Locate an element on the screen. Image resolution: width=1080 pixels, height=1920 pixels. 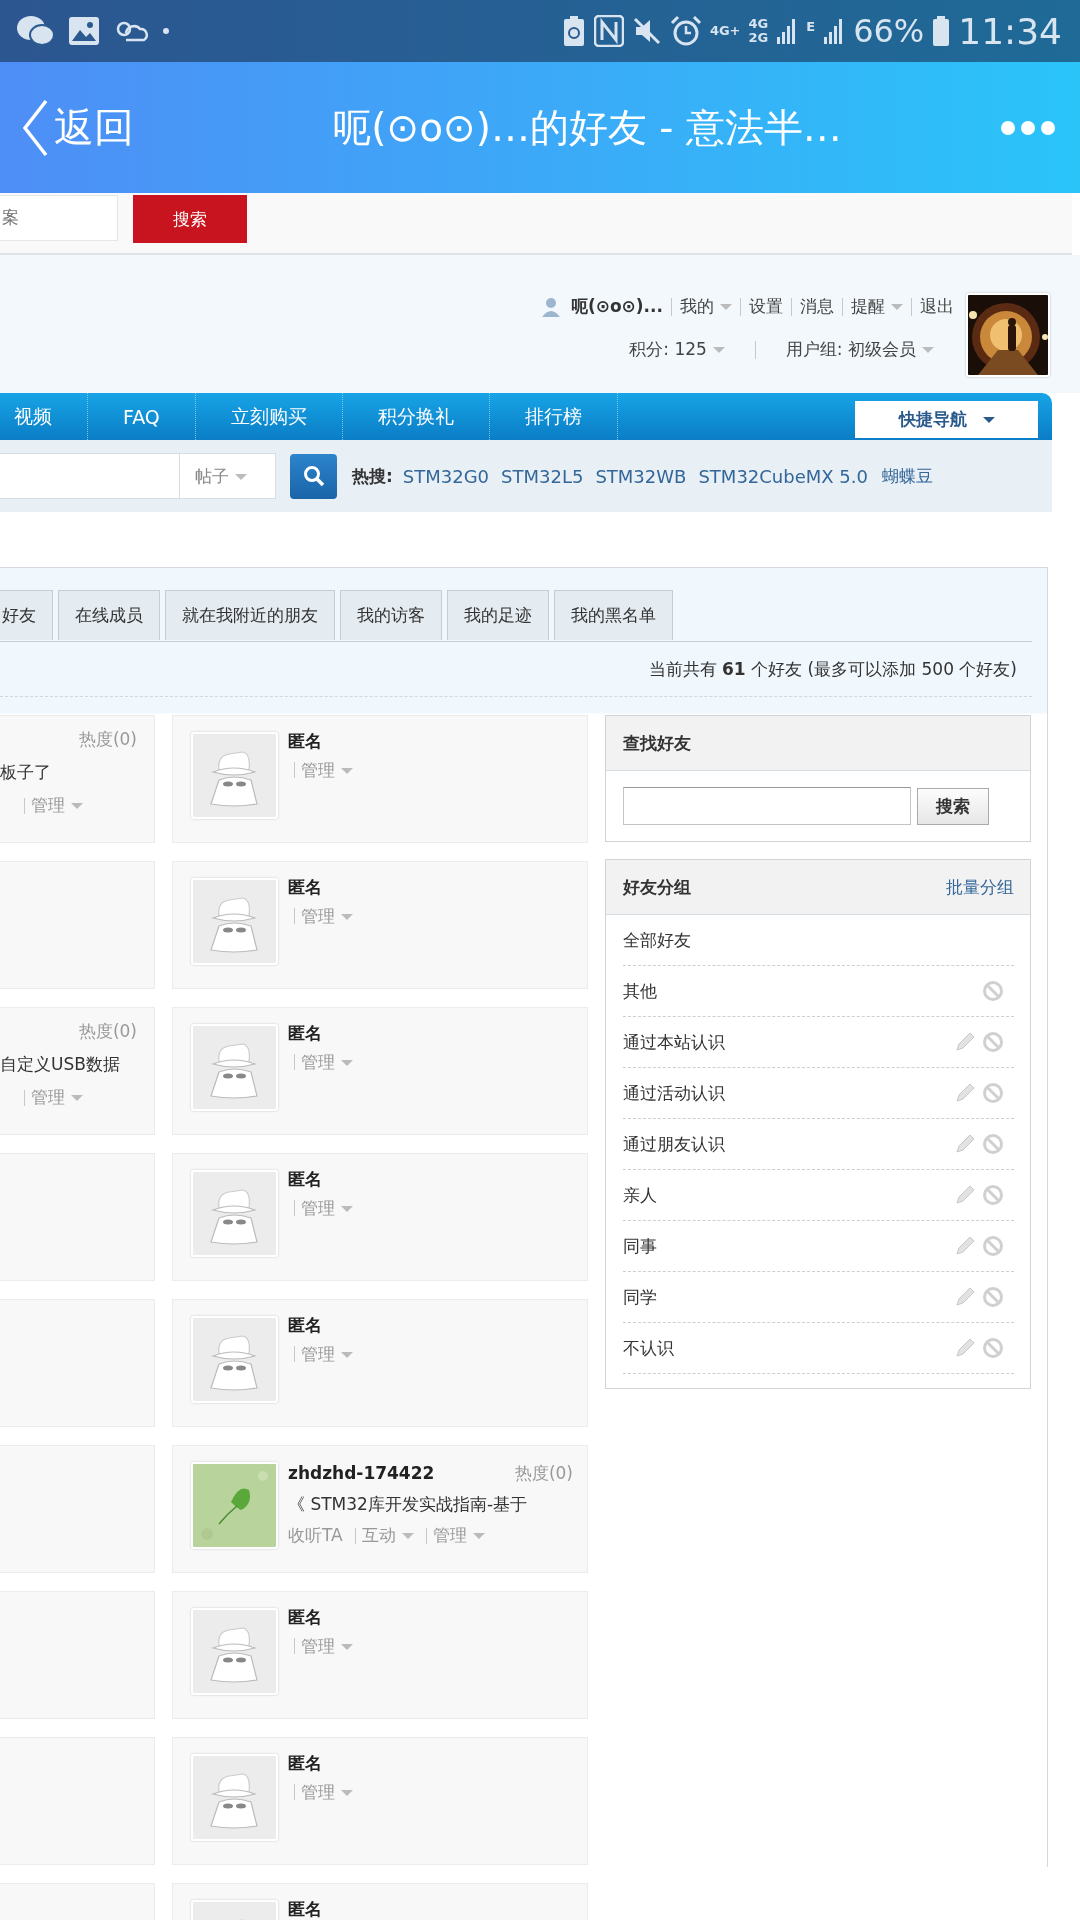
tab: 在线成员 is located at coordinates (109, 615).